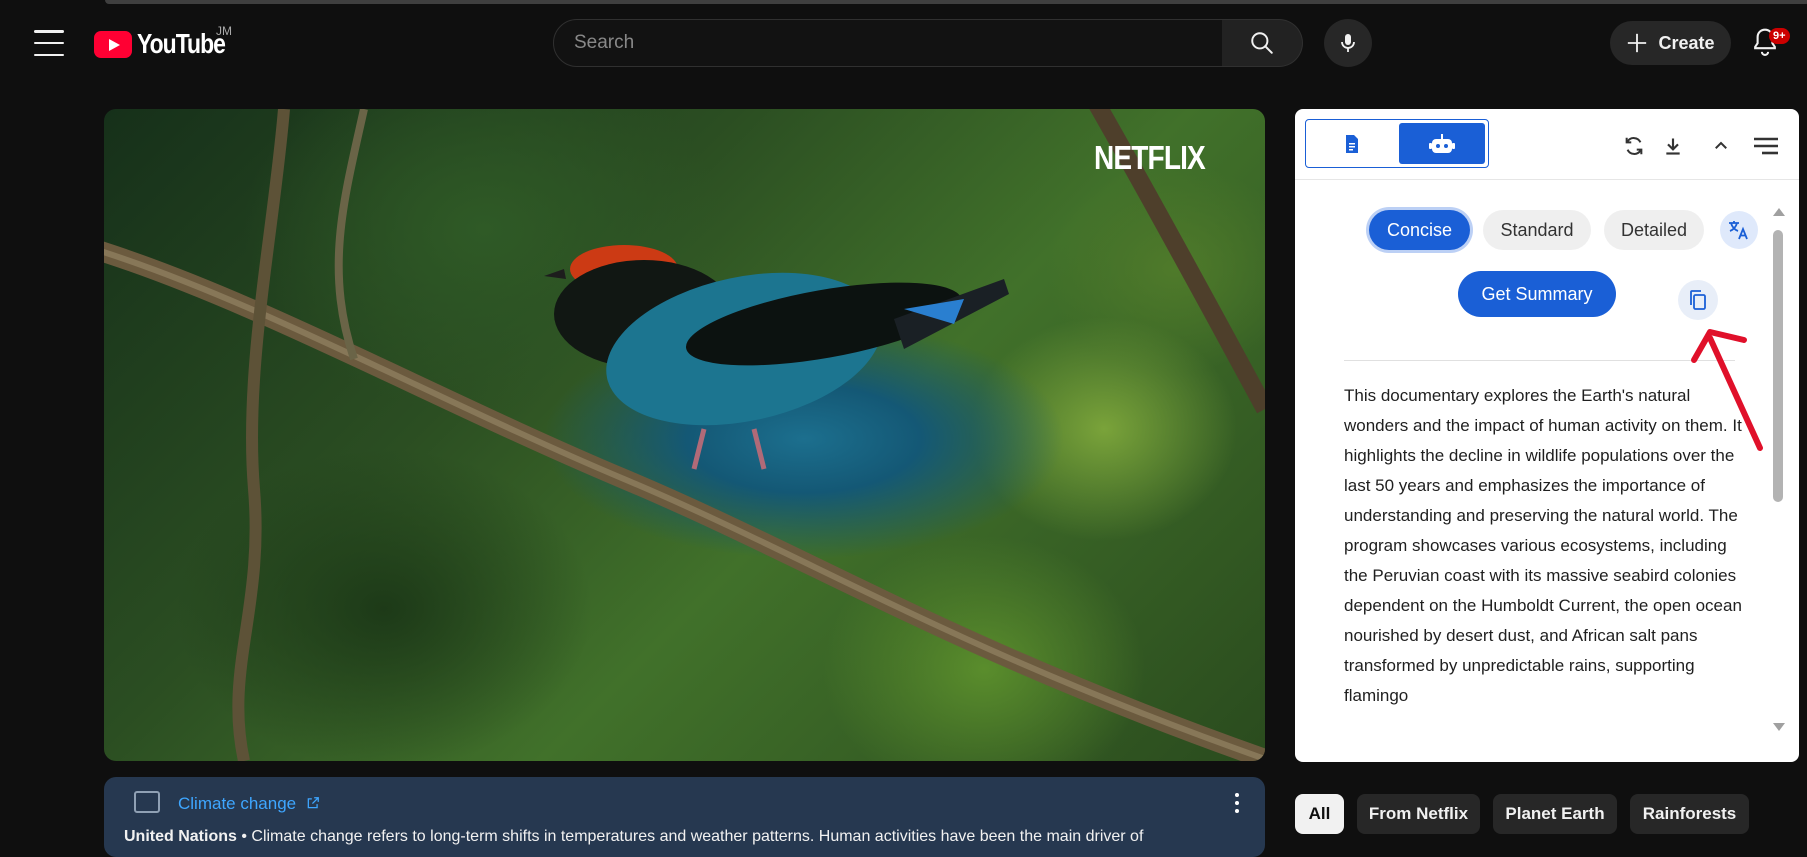  I want to click on tab-ai-summary, so click(1442, 143).